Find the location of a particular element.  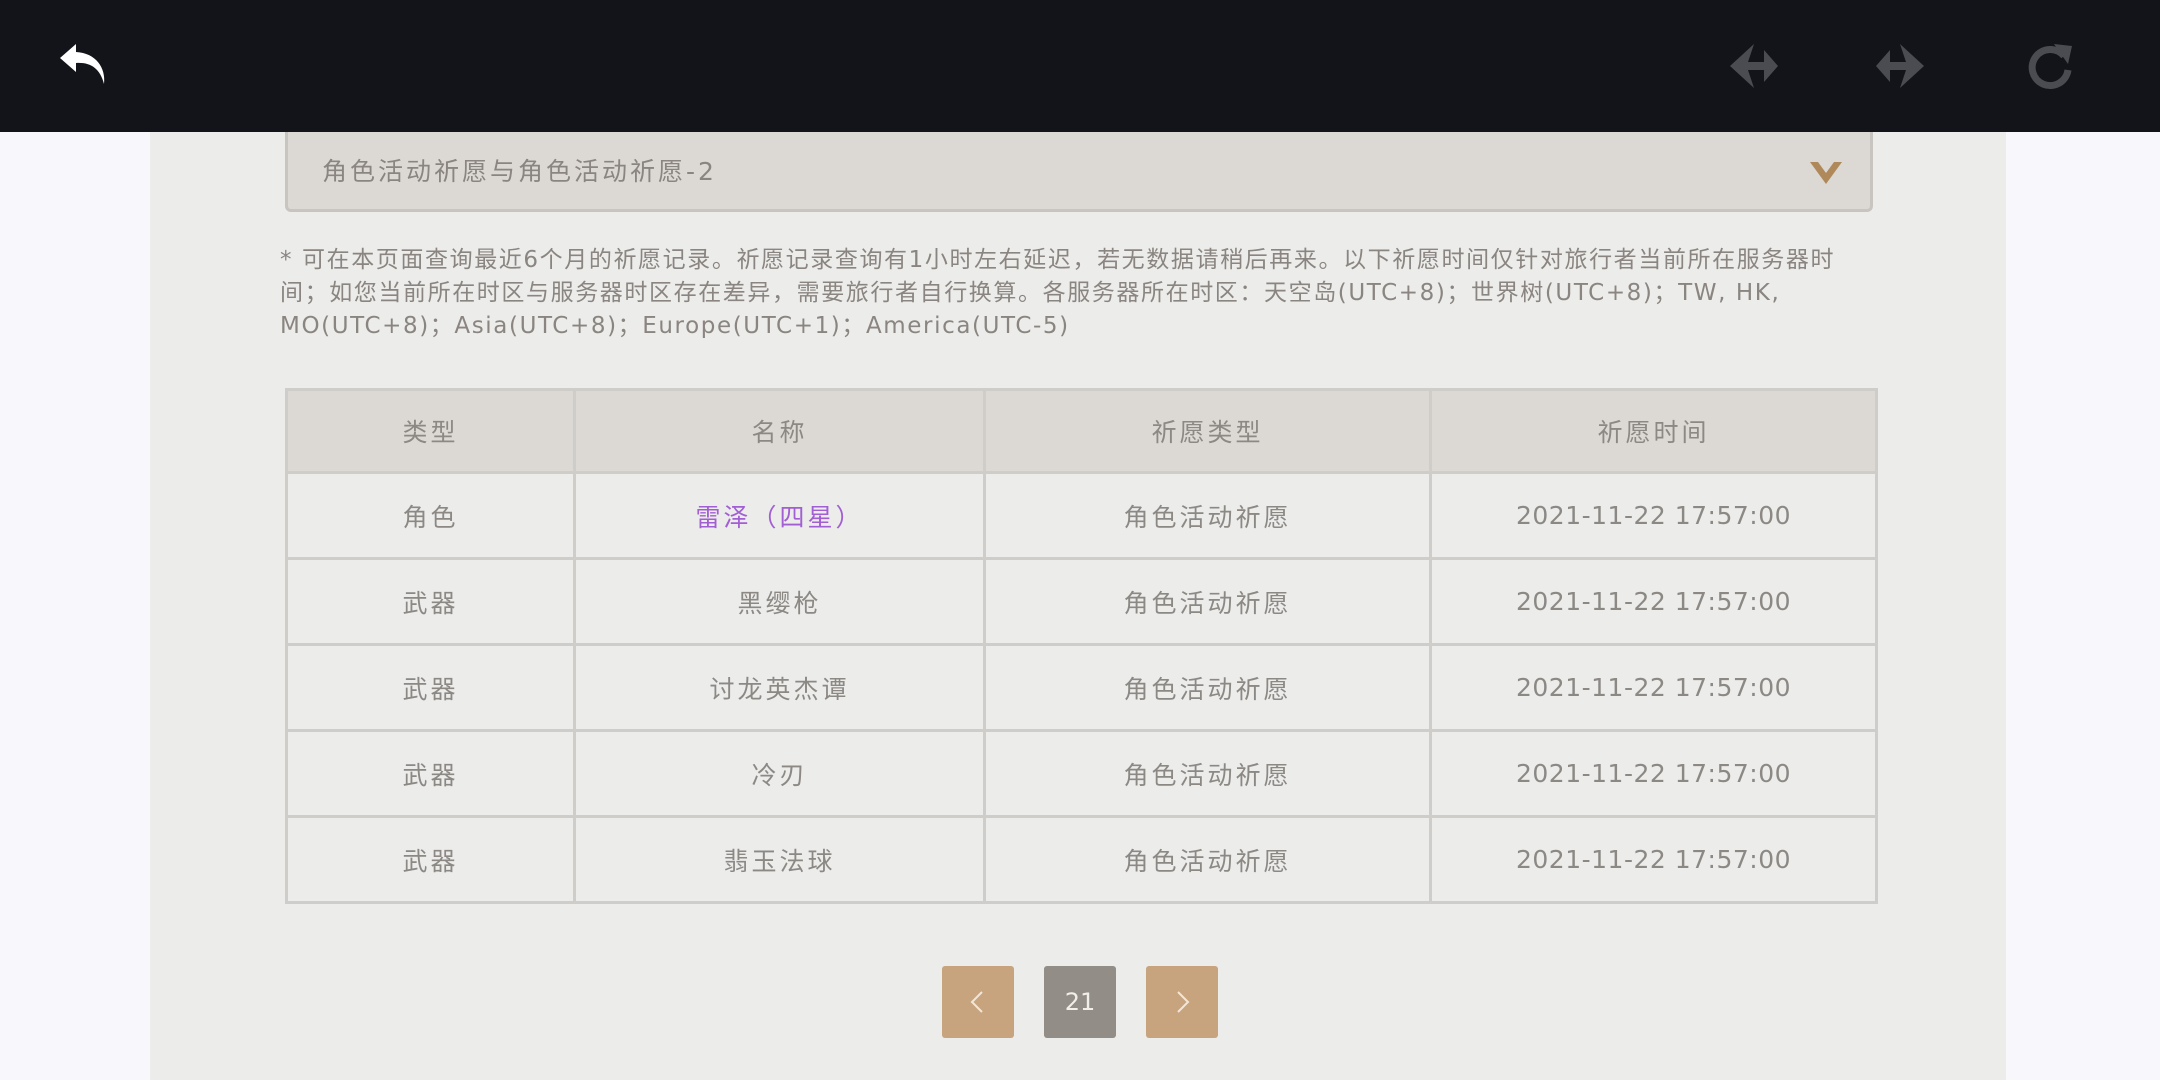

next-page-button is located at coordinates (1182, 1002).